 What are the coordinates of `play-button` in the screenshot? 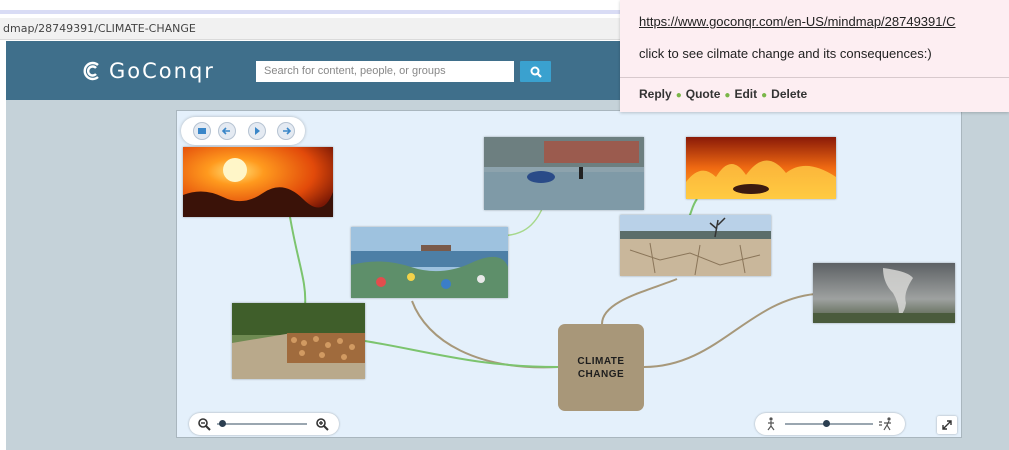 It's located at (257, 131).